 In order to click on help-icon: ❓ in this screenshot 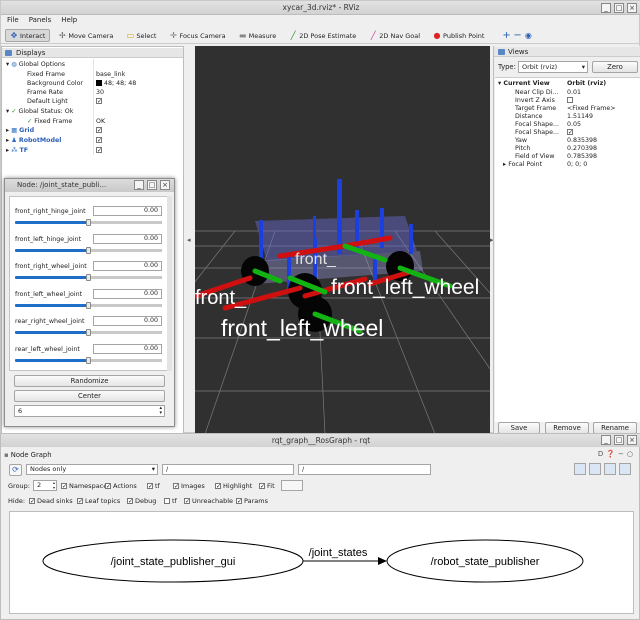, I will do `click(610, 454)`.